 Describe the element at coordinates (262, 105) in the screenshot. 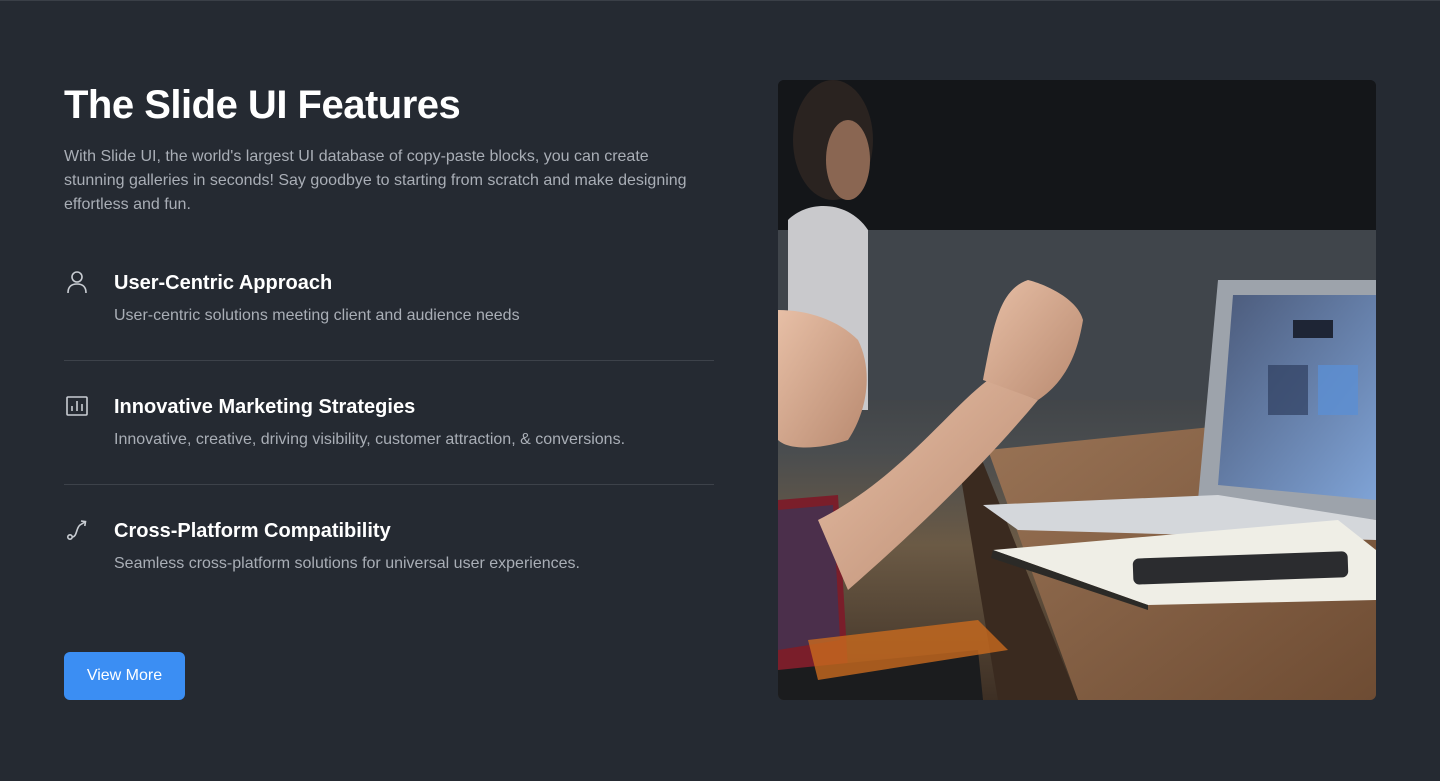

I see `page-title: The Slide UI Features` at that location.